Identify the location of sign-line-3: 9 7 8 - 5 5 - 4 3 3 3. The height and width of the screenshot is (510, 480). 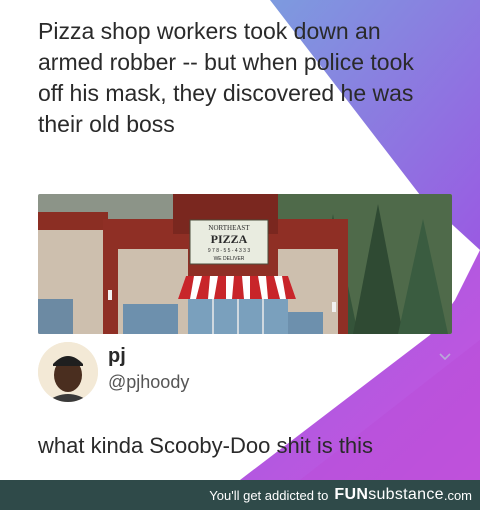
(229, 251).